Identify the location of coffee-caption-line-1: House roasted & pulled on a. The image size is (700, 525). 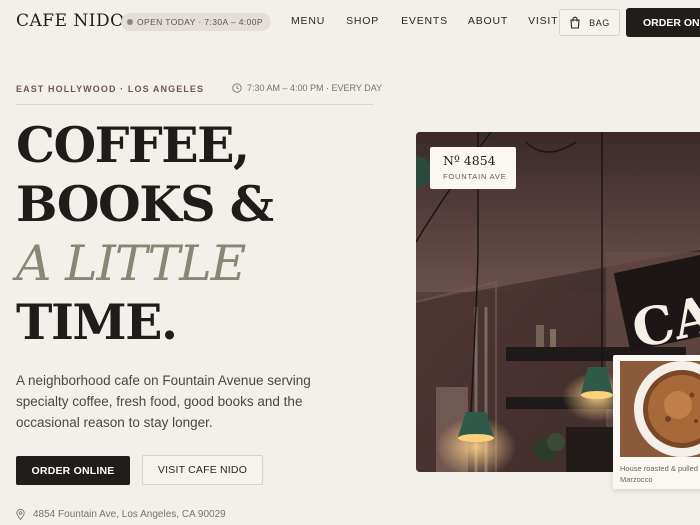
(660, 468).